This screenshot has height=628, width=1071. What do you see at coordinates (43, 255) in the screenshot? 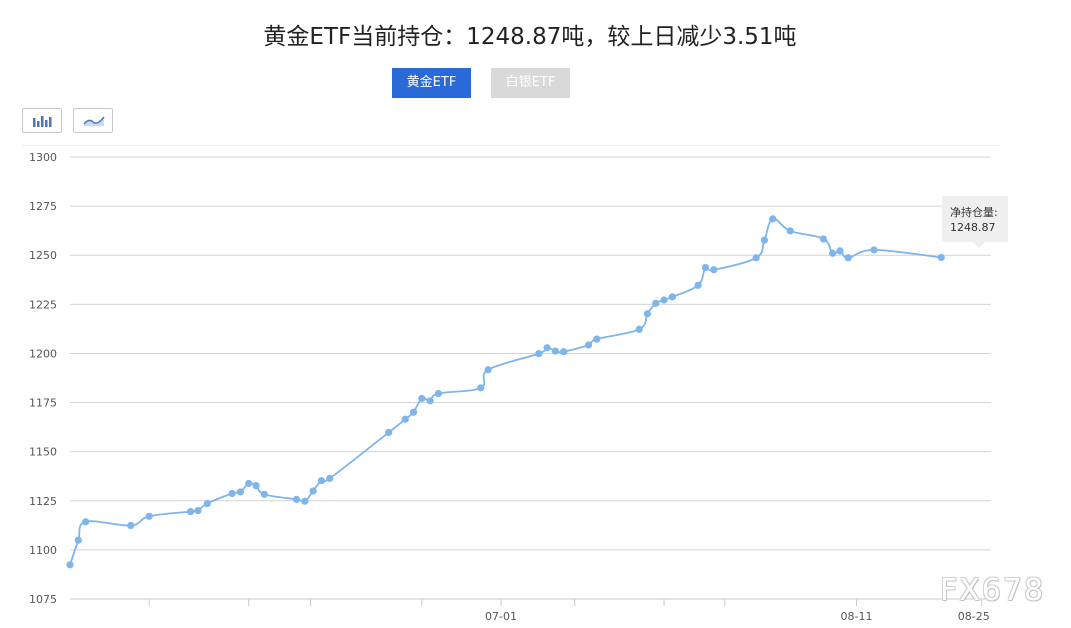
I see `y-tick-label: 1250` at bounding box center [43, 255].